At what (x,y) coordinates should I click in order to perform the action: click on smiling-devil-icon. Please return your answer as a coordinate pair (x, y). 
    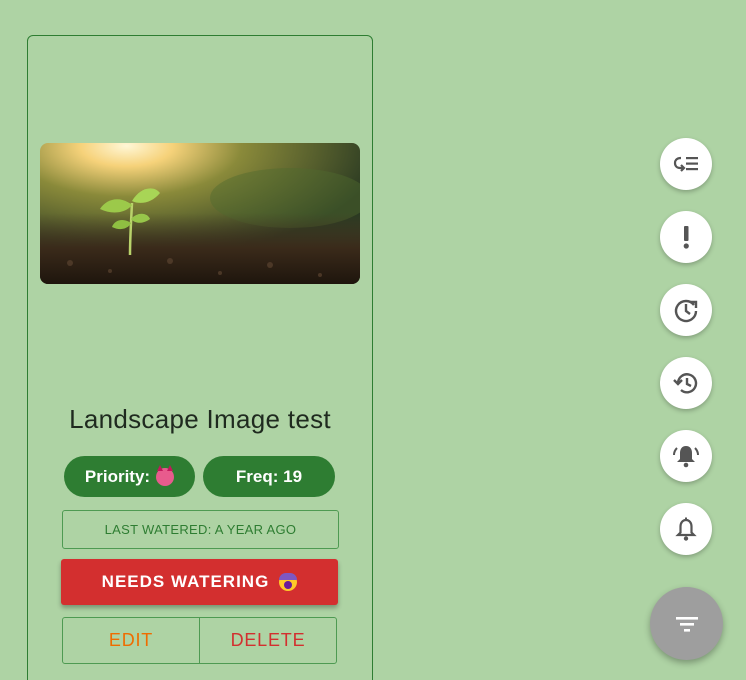
    Looking at the image, I should click on (165, 475).